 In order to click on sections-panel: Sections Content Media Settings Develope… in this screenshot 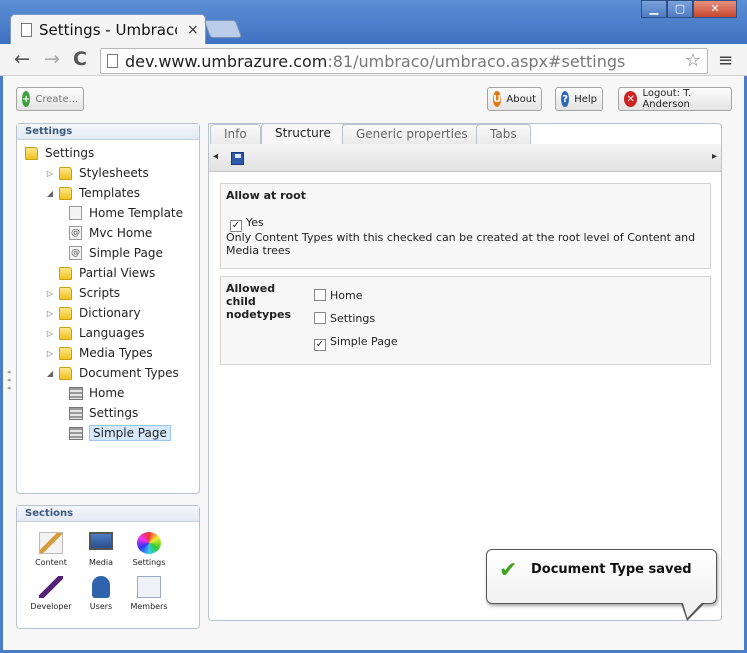, I will do `click(108, 567)`.